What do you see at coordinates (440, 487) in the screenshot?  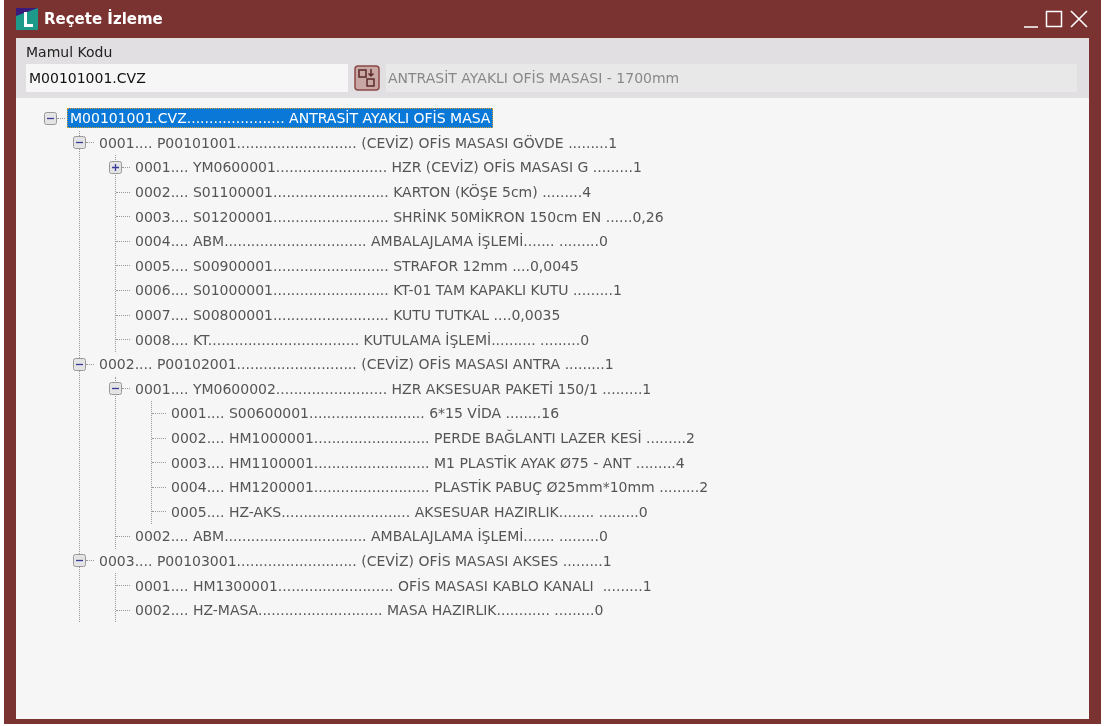 I see `tree-item: 0004.... HM1200001.......................... PLASTİK PABUÇ Ø25mm*10mm .........2` at bounding box center [440, 487].